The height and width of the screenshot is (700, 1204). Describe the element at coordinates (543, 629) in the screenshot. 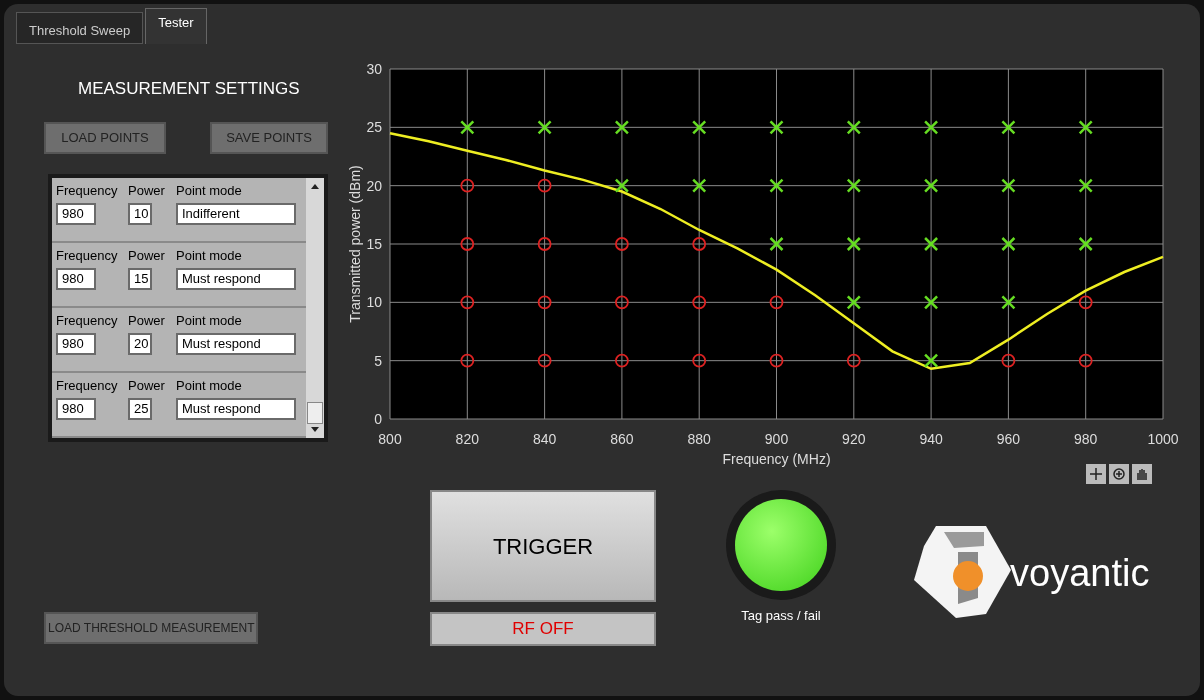

I see `rf-status-indicator: RF OFF` at that location.